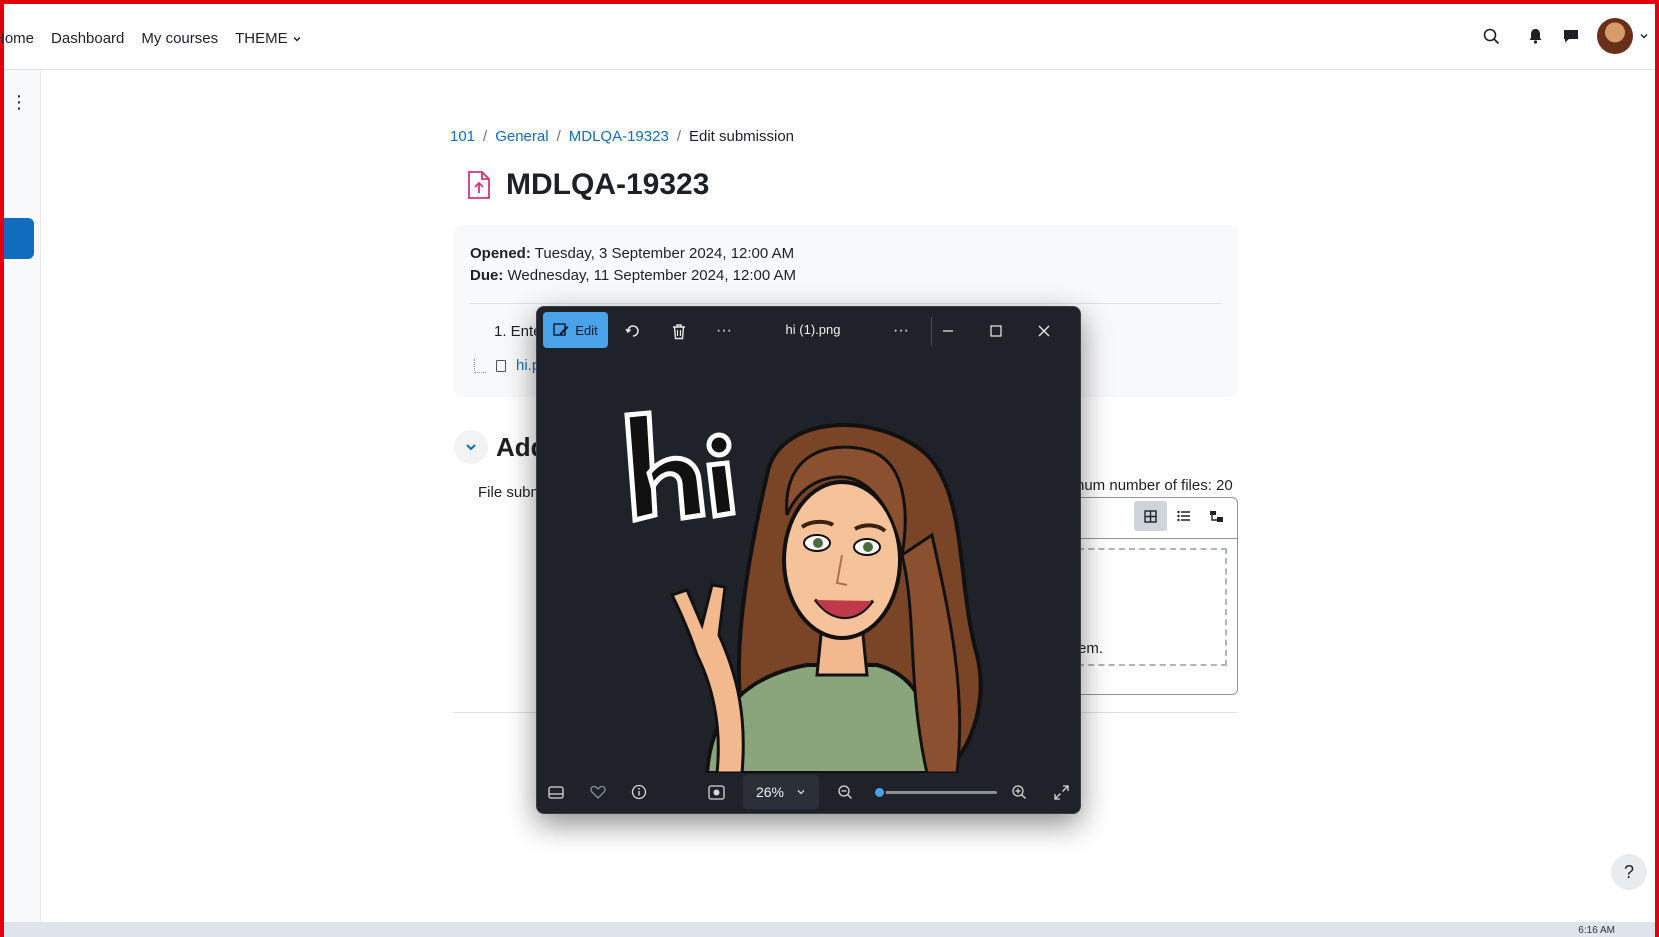 The image size is (1659, 937). Describe the element at coordinates (608, 184) in the screenshot. I see `page-title: MDLQA-19323` at that location.